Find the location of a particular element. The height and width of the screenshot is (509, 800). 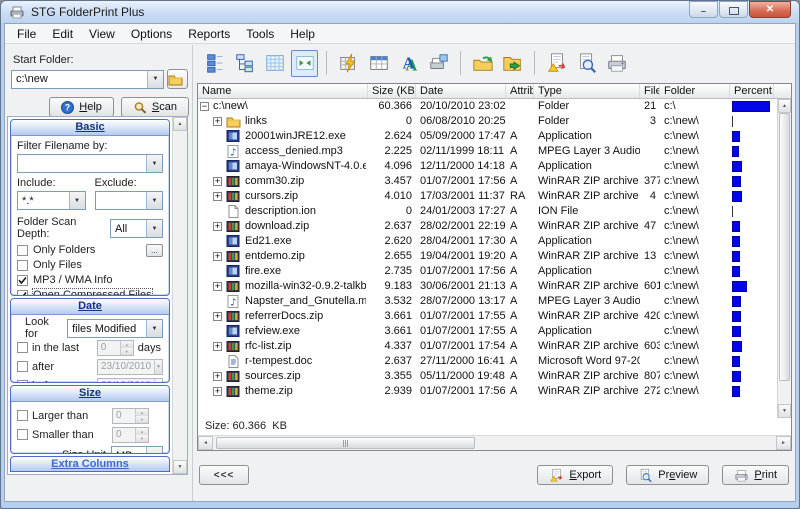

look-for-combo: files Modified is located at coordinates (115, 328).